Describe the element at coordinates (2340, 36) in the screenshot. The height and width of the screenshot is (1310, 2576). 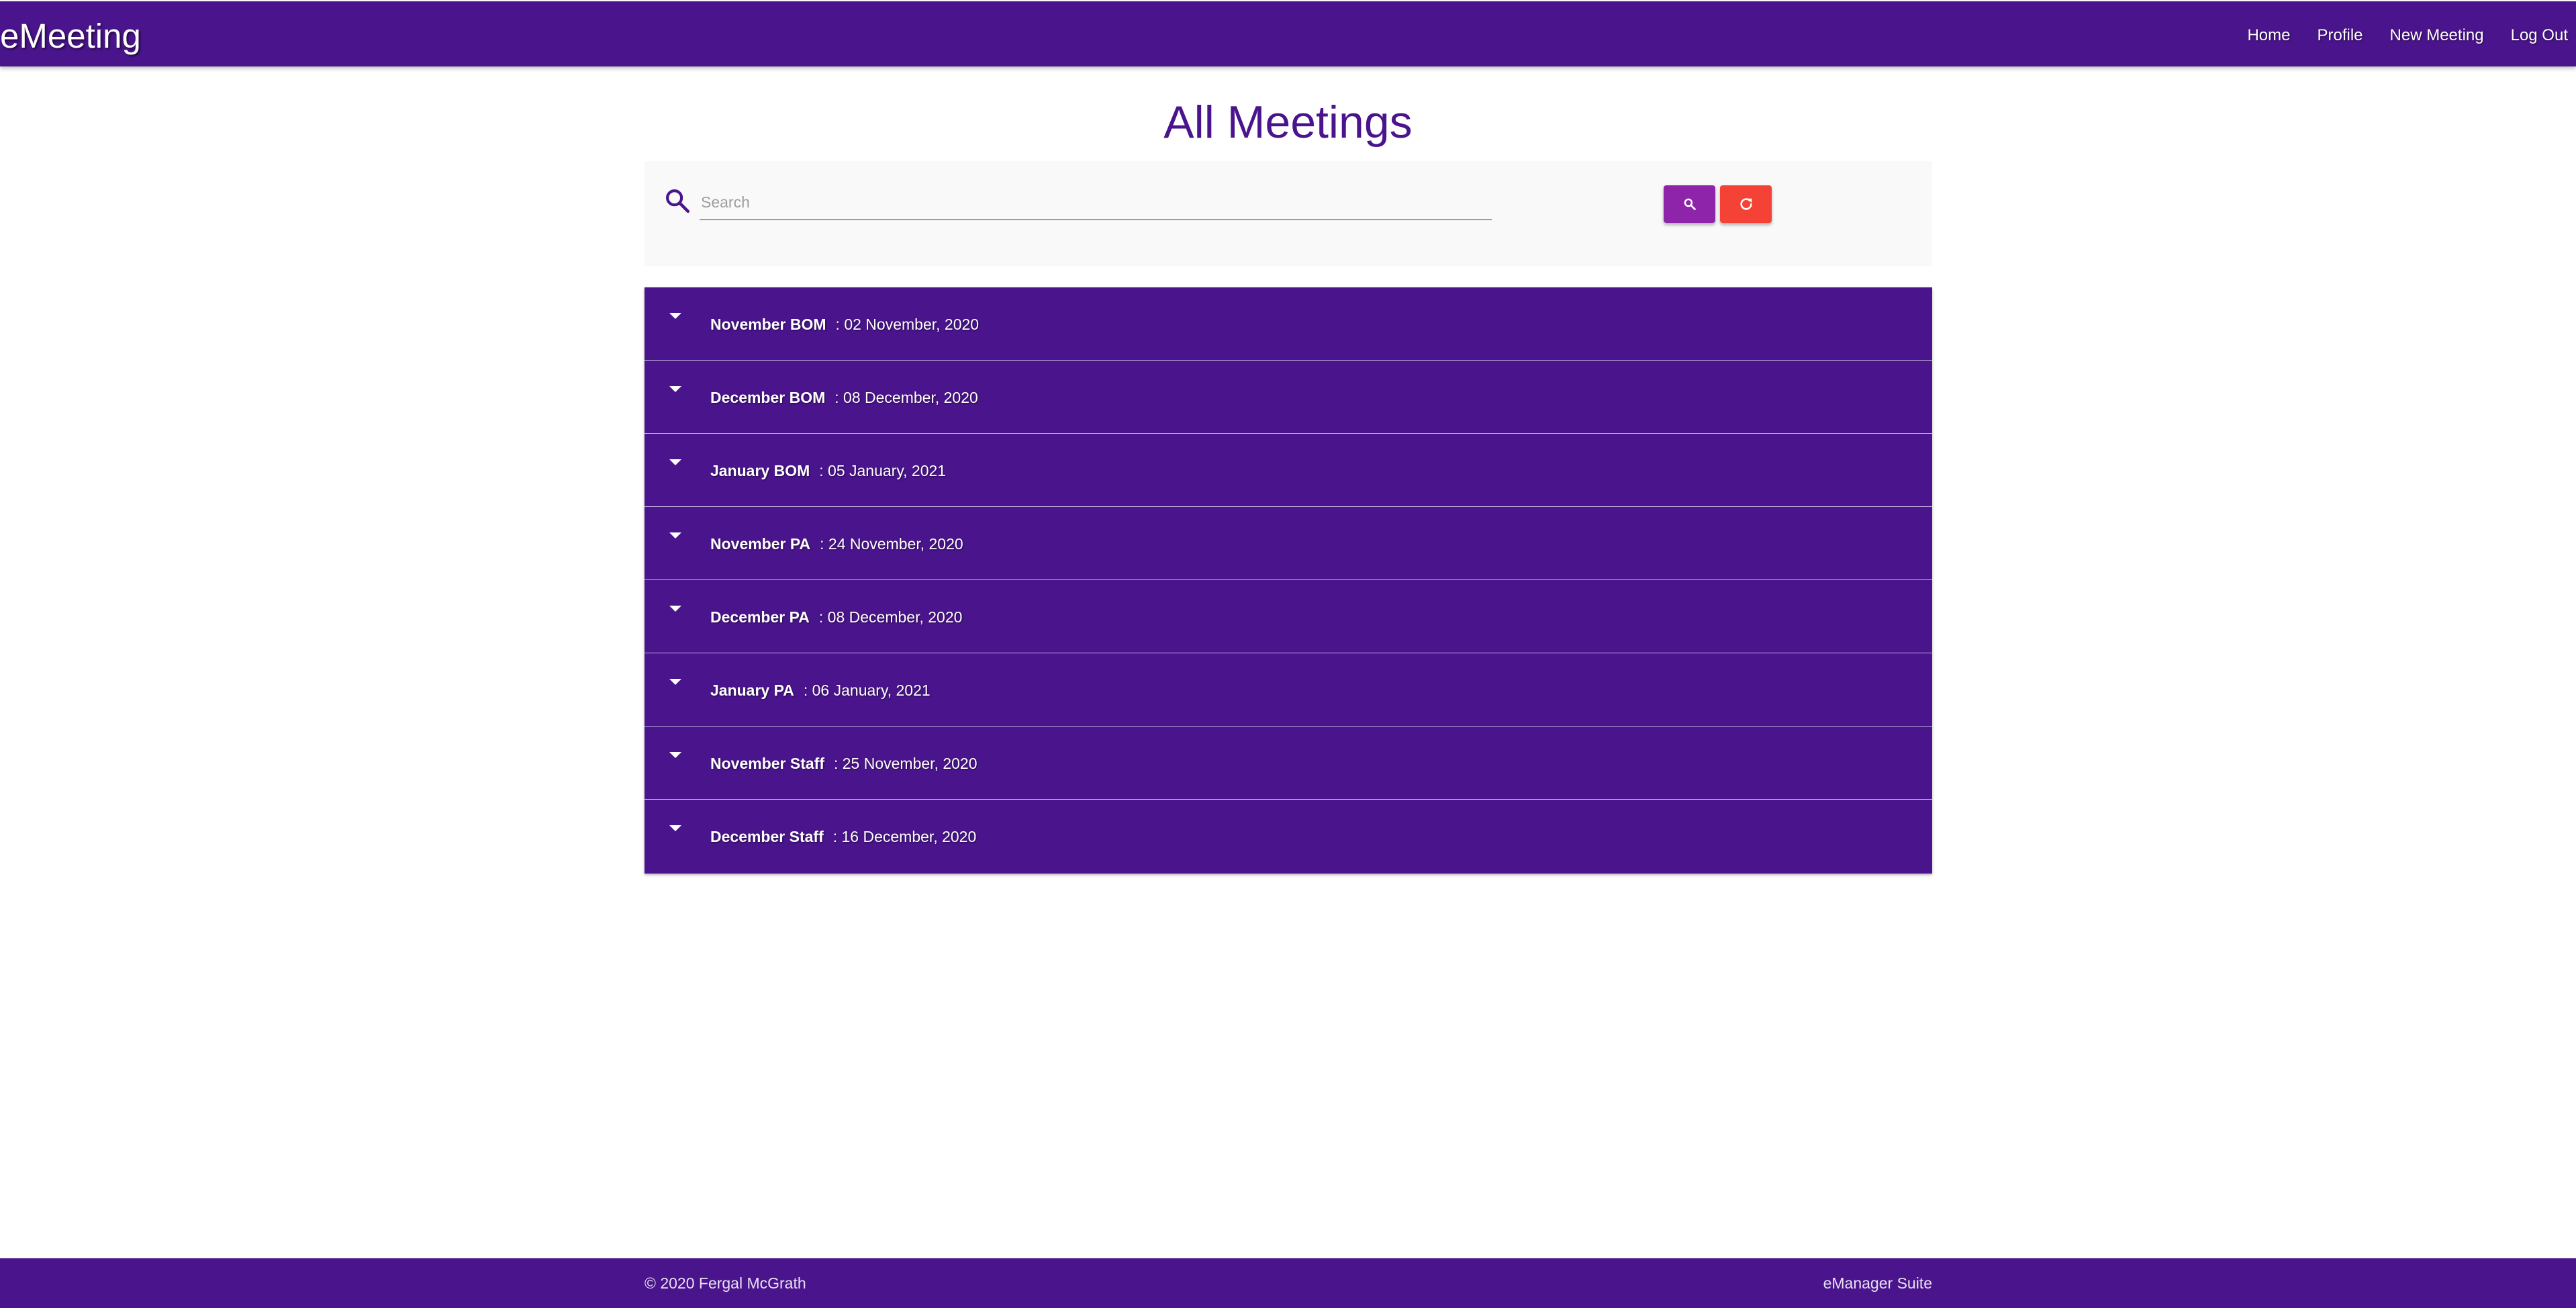
I see `nav-profile-link: Profile` at that location.